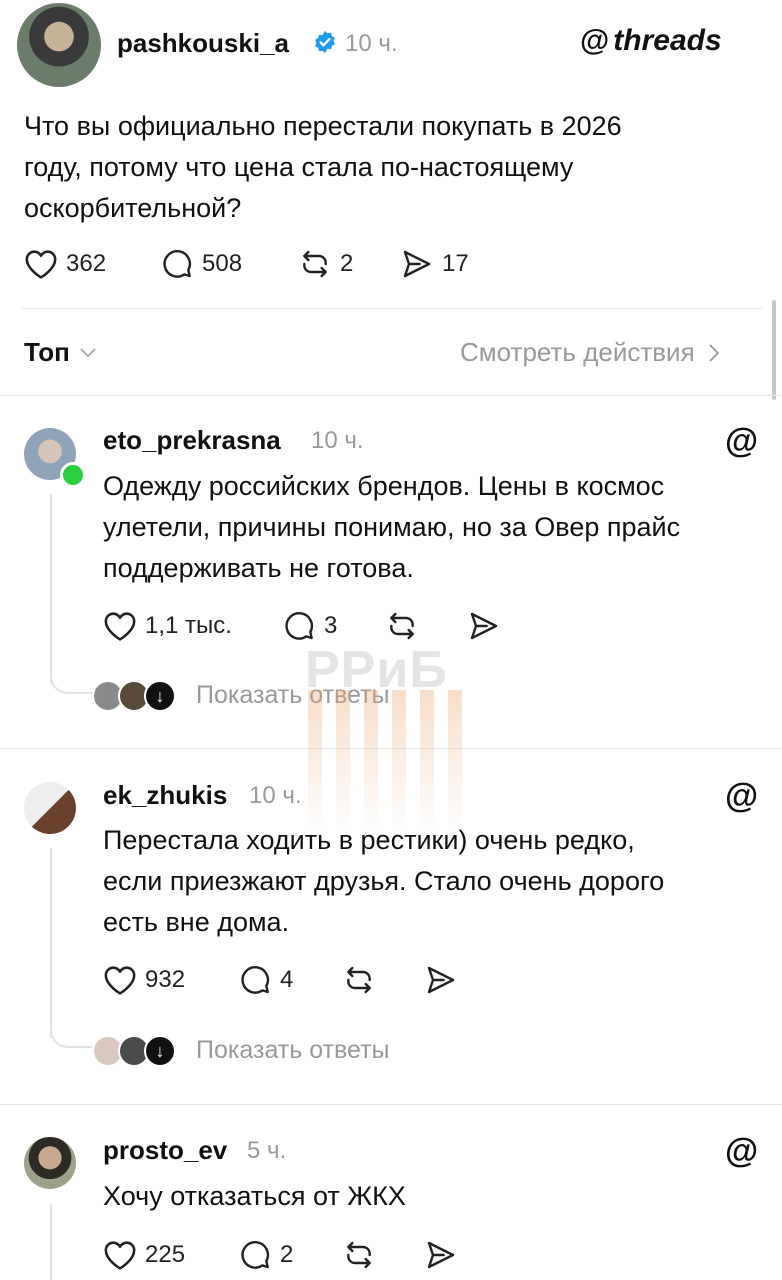 The width and height of the screenshot is (782, 1280). I want to click on show-replies-label: Показать ответы, so click(293, 1050).